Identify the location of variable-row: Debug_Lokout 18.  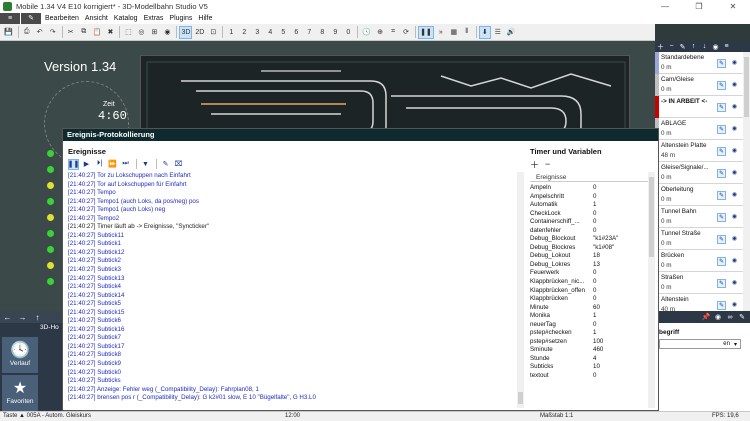
(589, 256).